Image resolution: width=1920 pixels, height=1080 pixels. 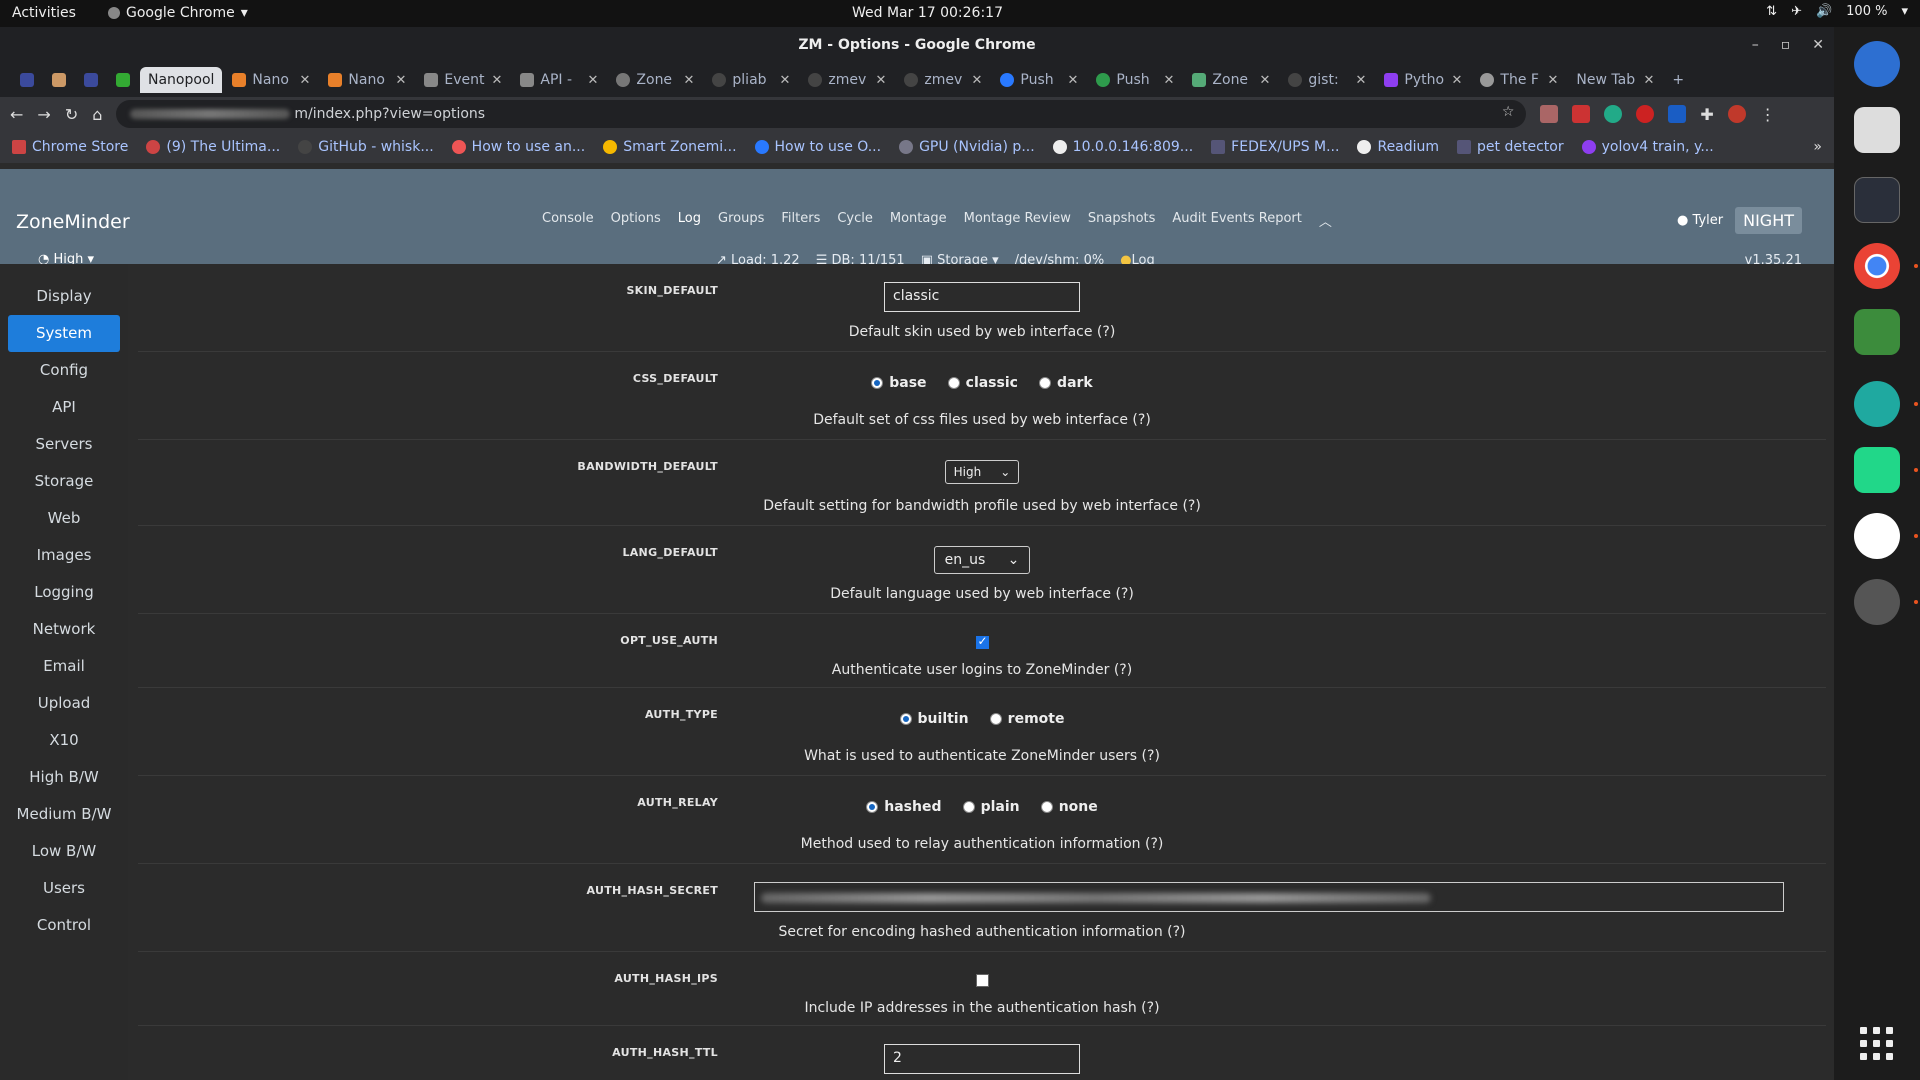 What do you see at coordinates (64, 444) in the screenshot?
I see `sidebar-item-servers: Servers` at bounding box center [64, 444].